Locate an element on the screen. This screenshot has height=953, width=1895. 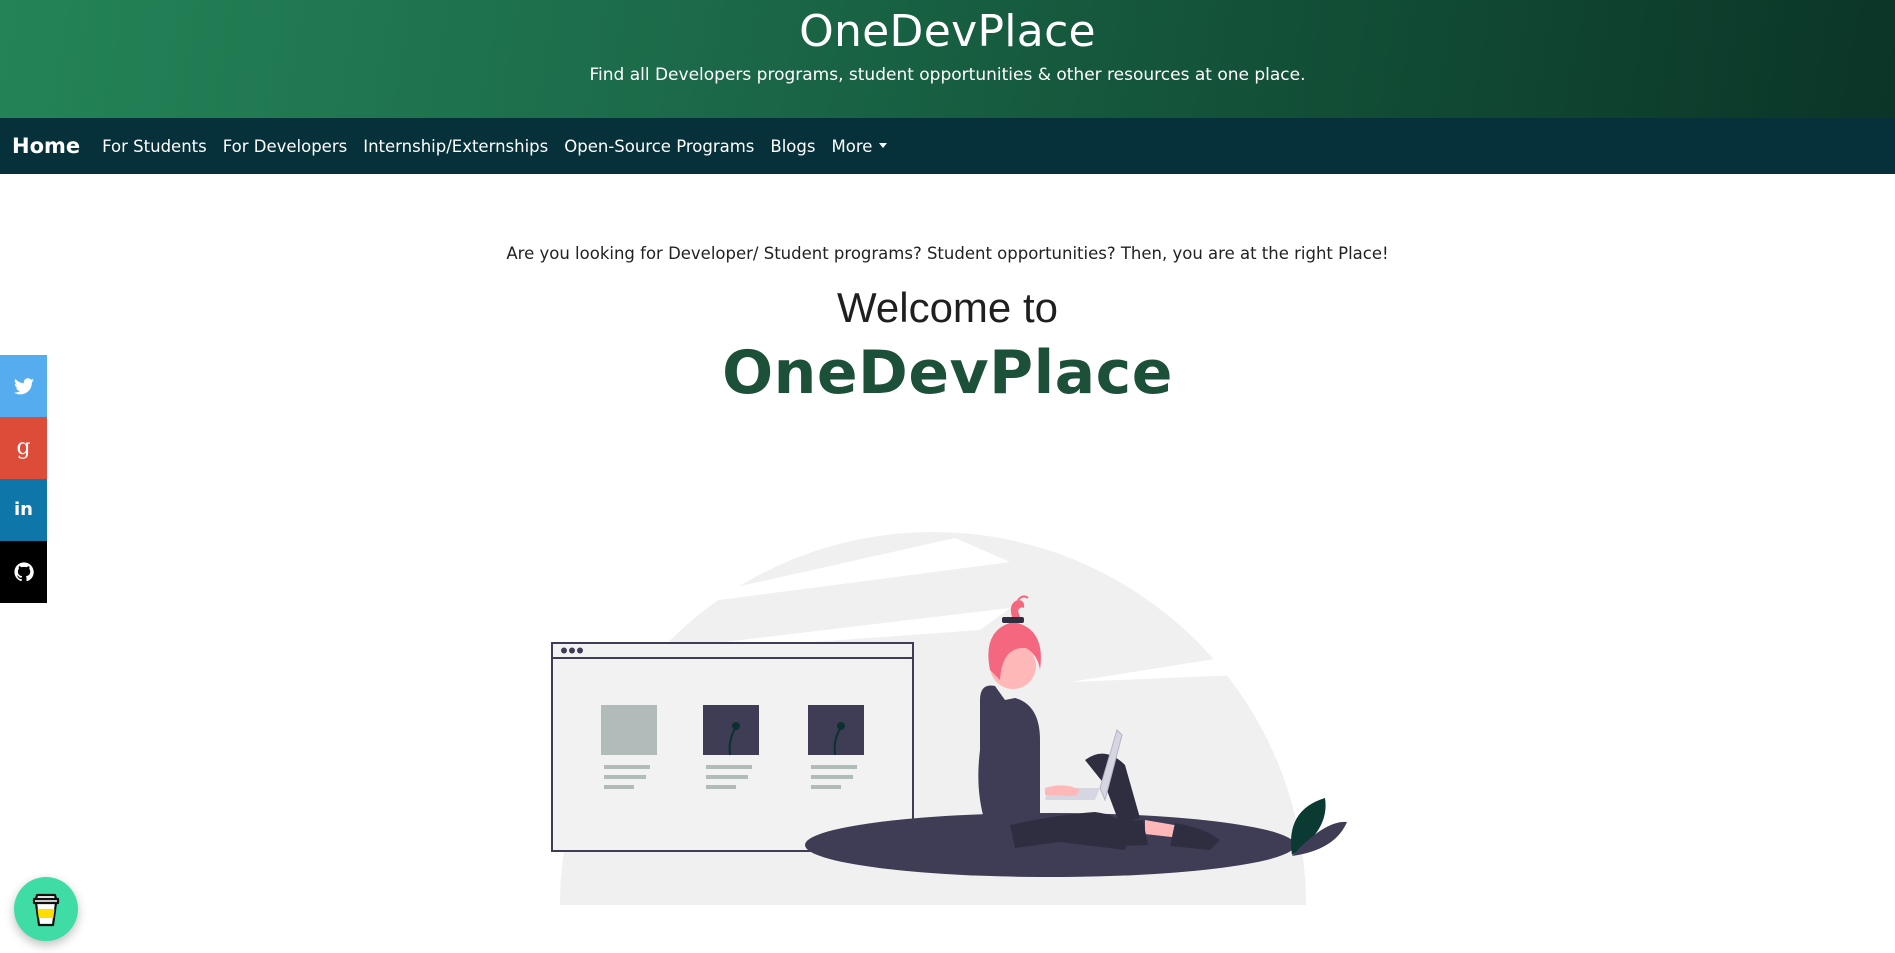
nav-item-for-developers: For Developers is located at coordinates (285, 146).